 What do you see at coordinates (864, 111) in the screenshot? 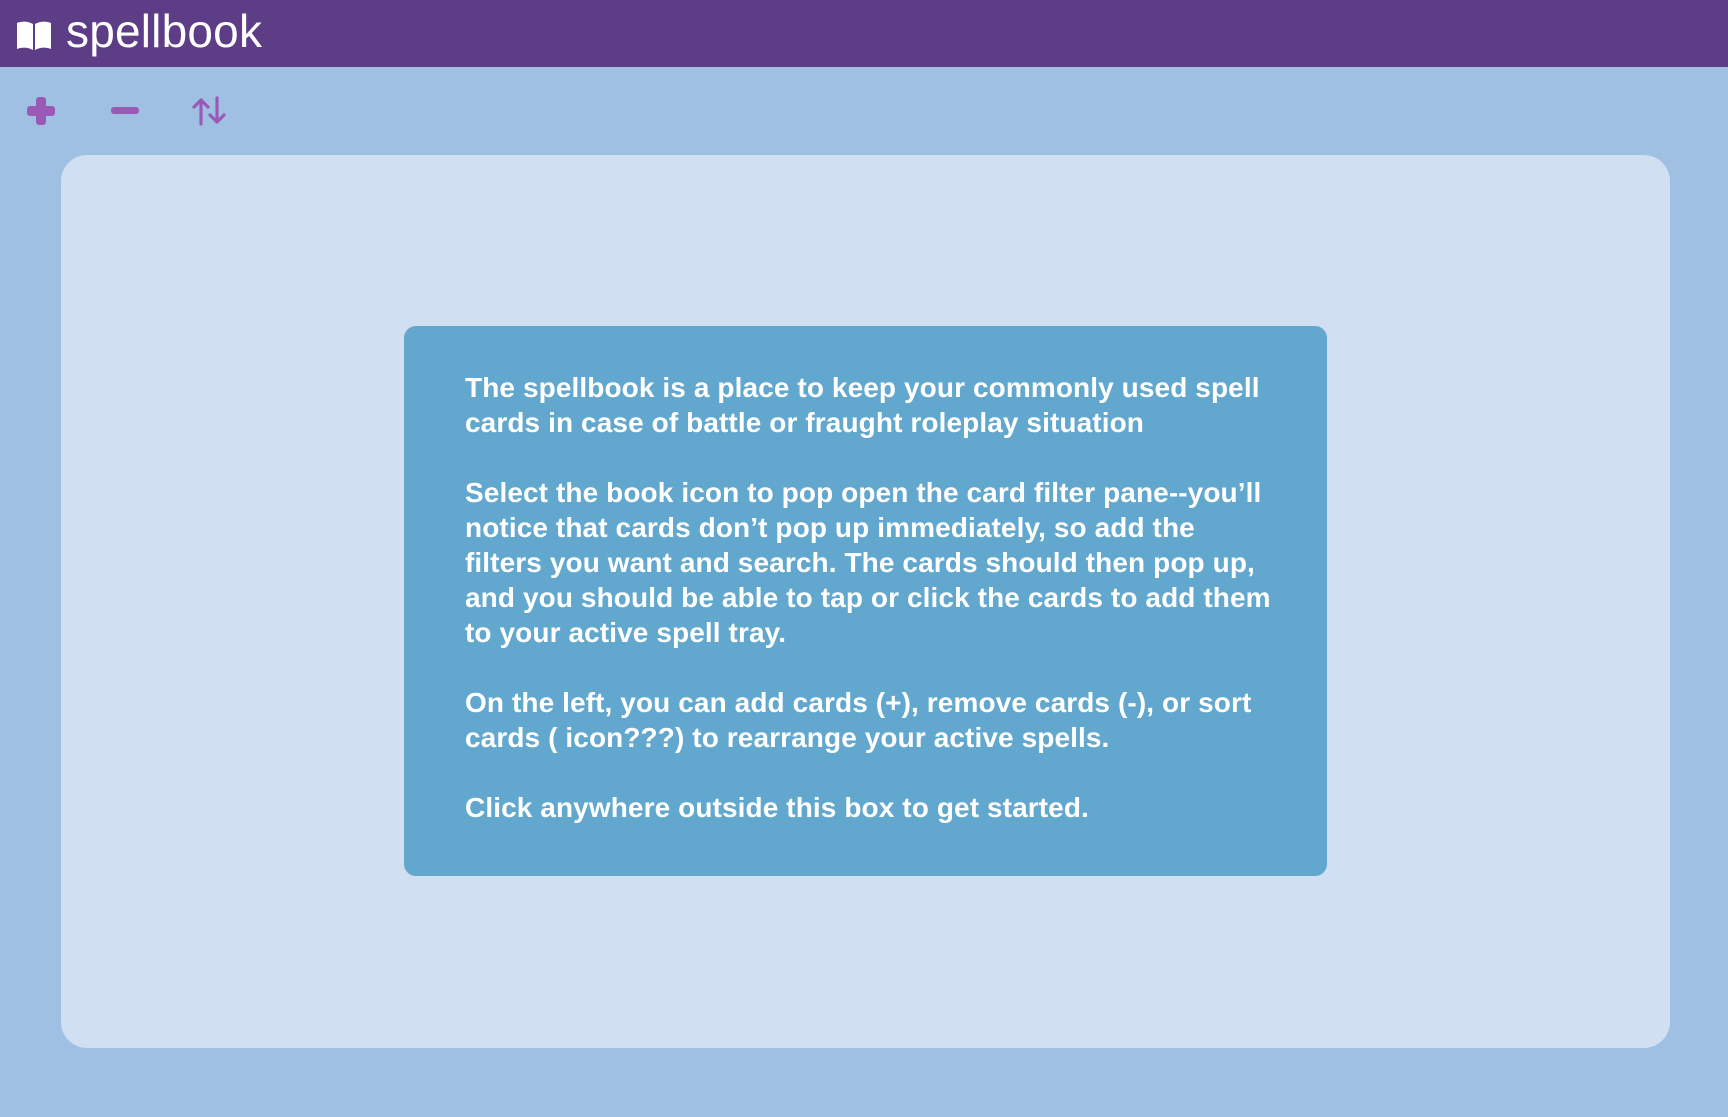
I see `card-toolbar` at bounding box center [864, 111].